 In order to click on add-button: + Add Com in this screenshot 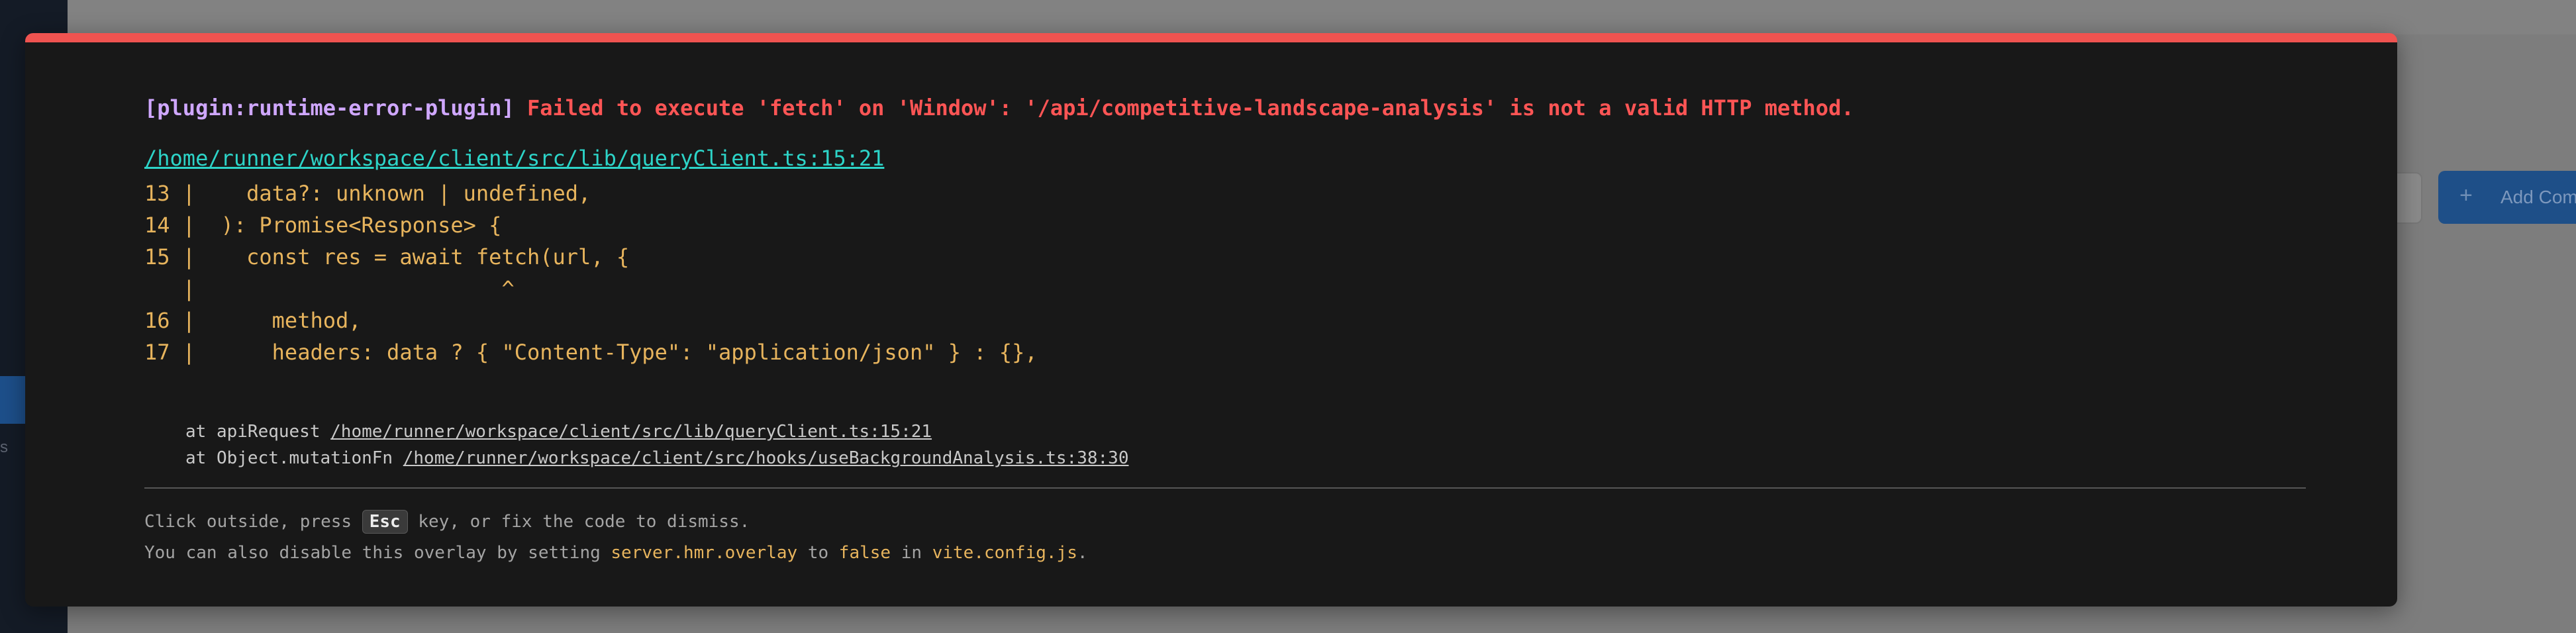, I will do `click(2507, 197)`.